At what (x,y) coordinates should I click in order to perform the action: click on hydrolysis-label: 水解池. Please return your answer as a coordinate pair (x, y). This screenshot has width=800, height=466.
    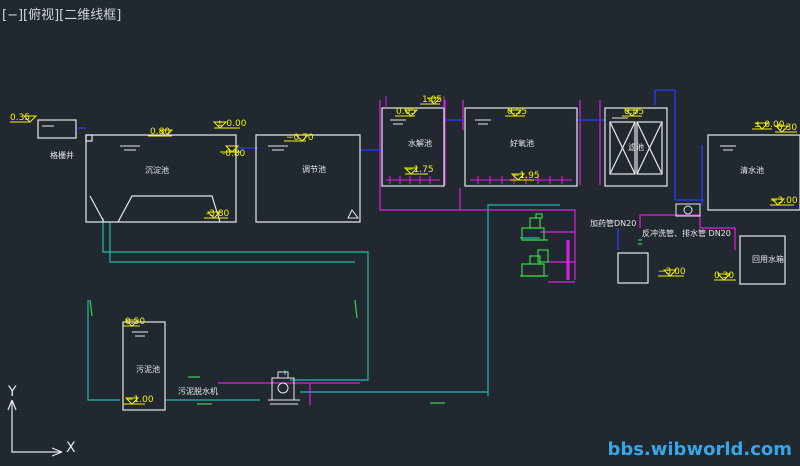
    Looking at the image, I should click on (420, 143).